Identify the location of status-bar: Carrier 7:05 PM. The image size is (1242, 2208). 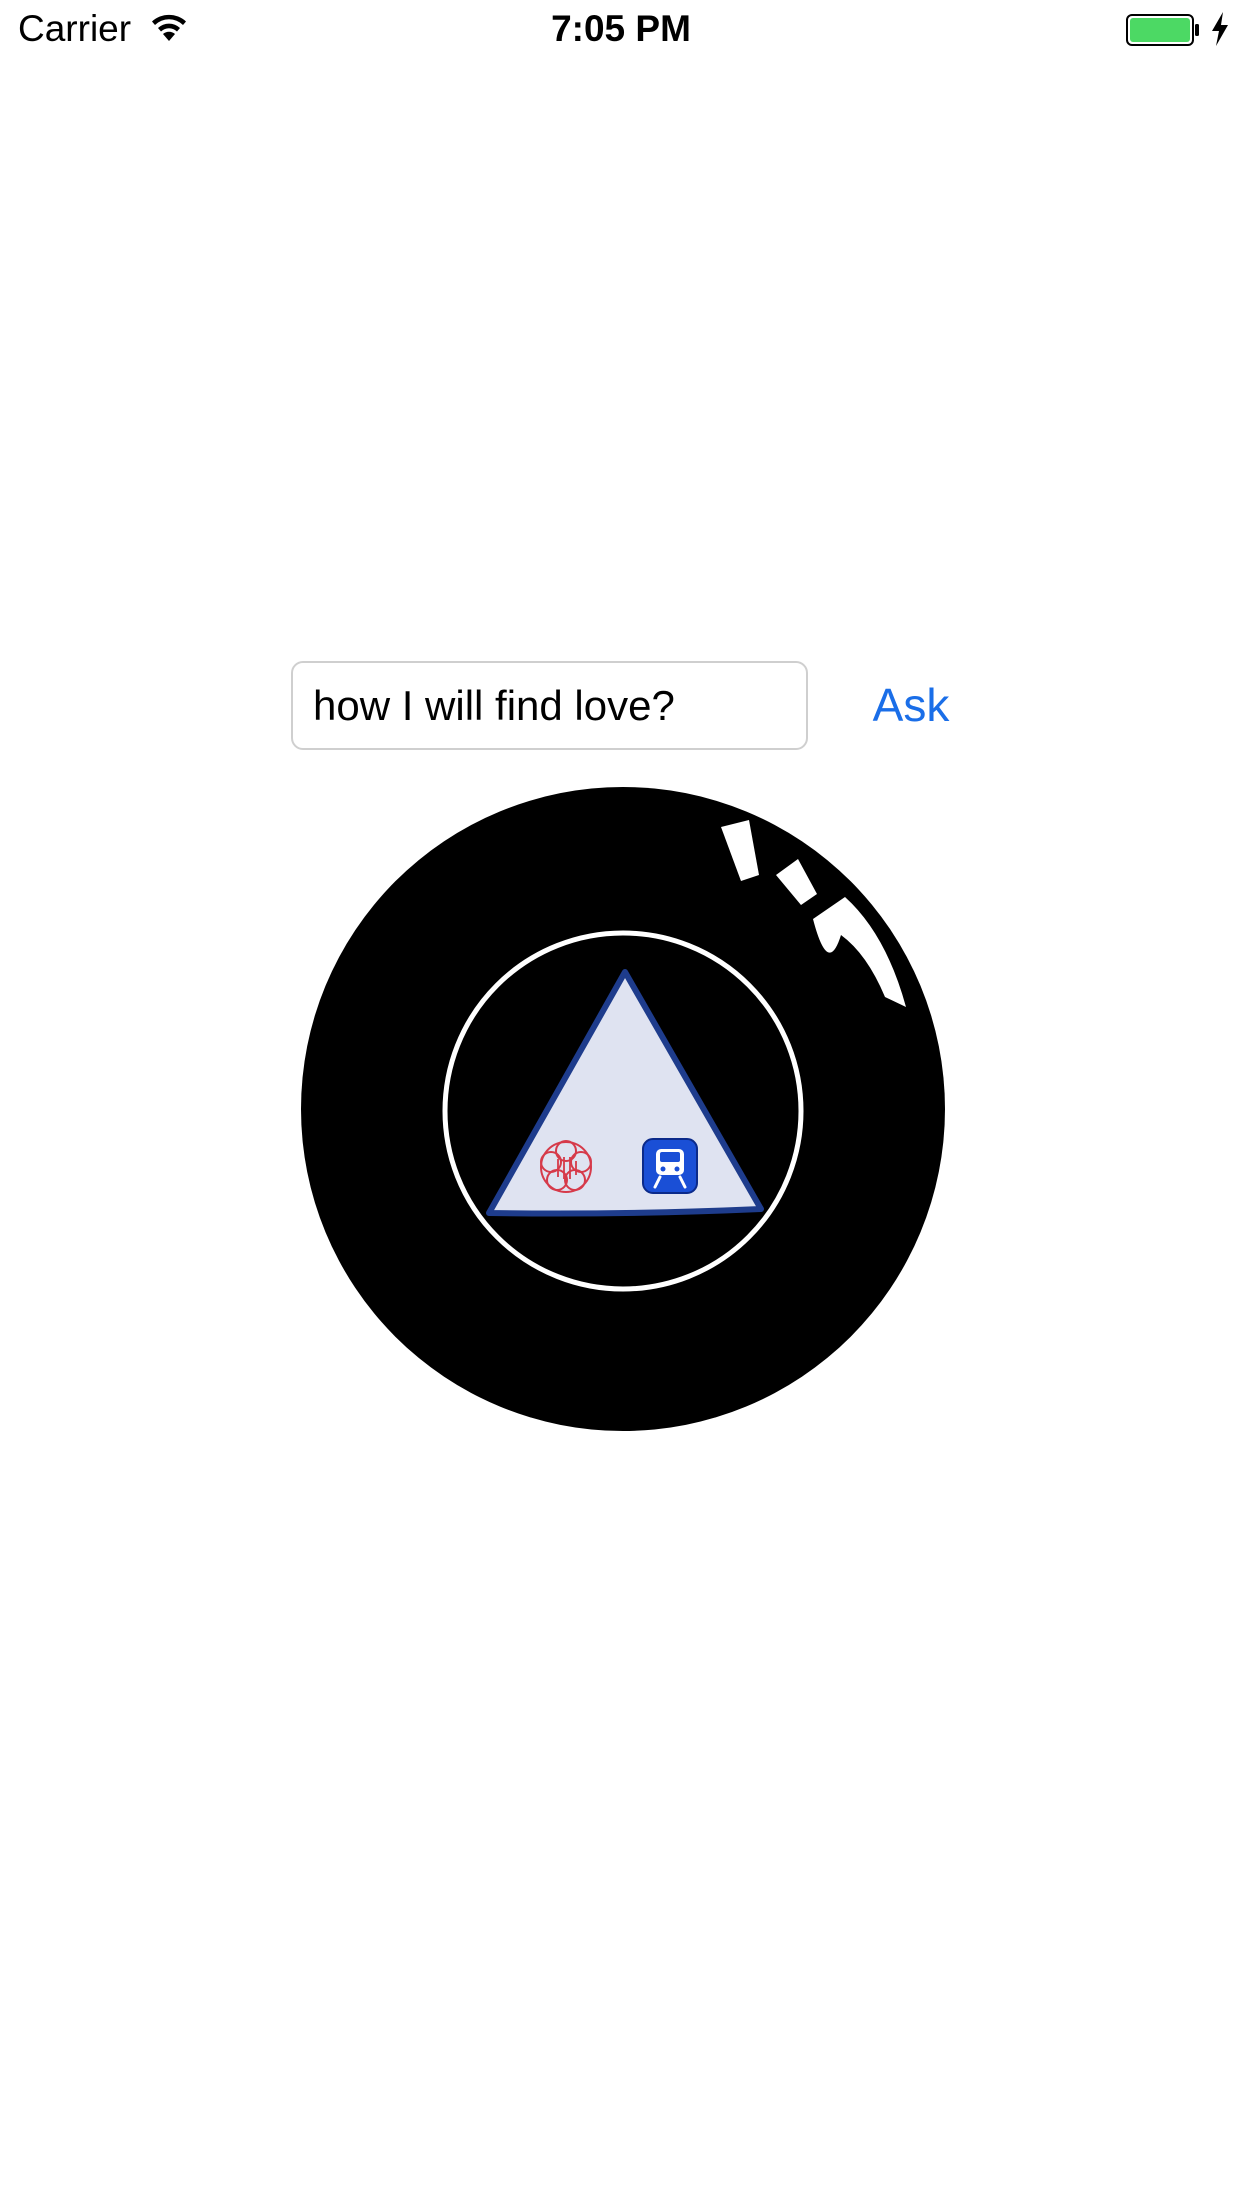
(621, 30).